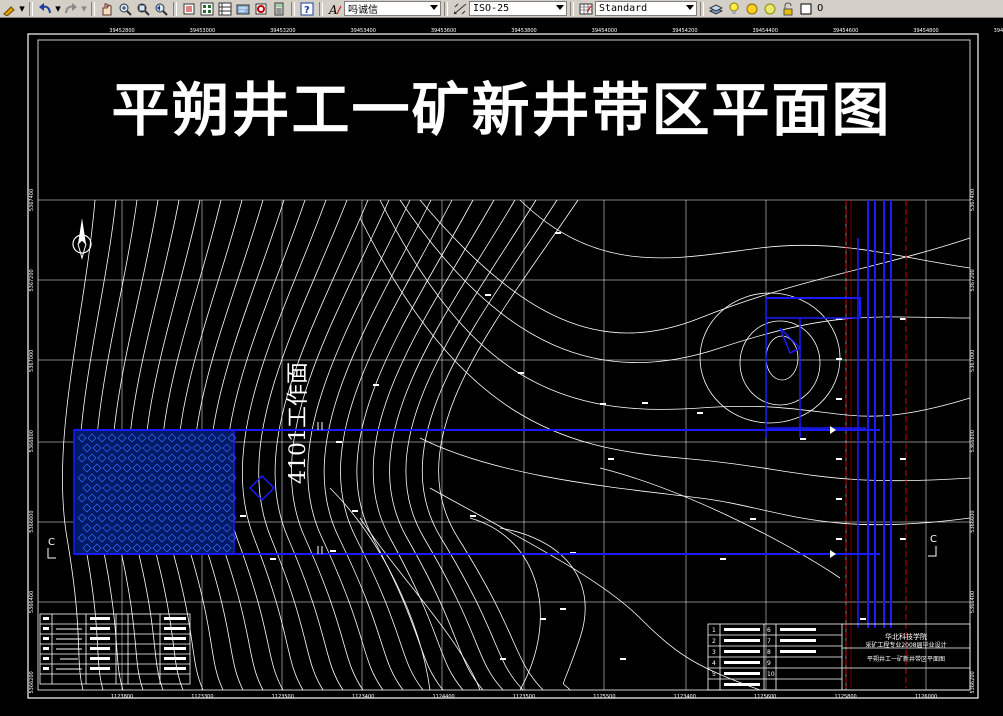 The height and width of the screenshot is (716, 1003). Describe the element at coordinates (973, 441) in the screenshot. I see `right-tick-label: 5366800` at that location.